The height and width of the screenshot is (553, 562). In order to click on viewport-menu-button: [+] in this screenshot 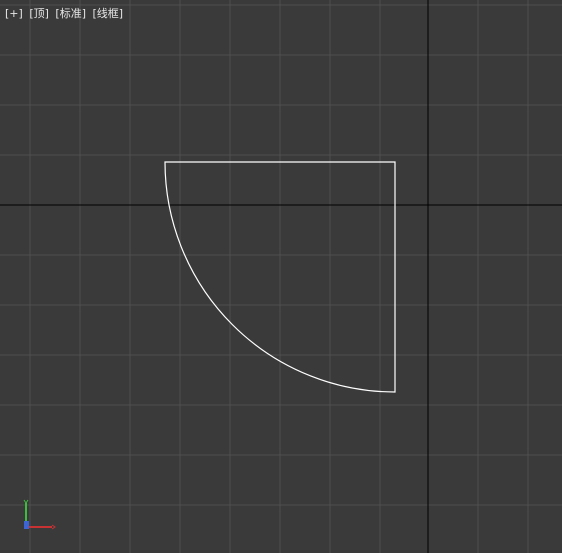, I will do `click(14, 13)`.